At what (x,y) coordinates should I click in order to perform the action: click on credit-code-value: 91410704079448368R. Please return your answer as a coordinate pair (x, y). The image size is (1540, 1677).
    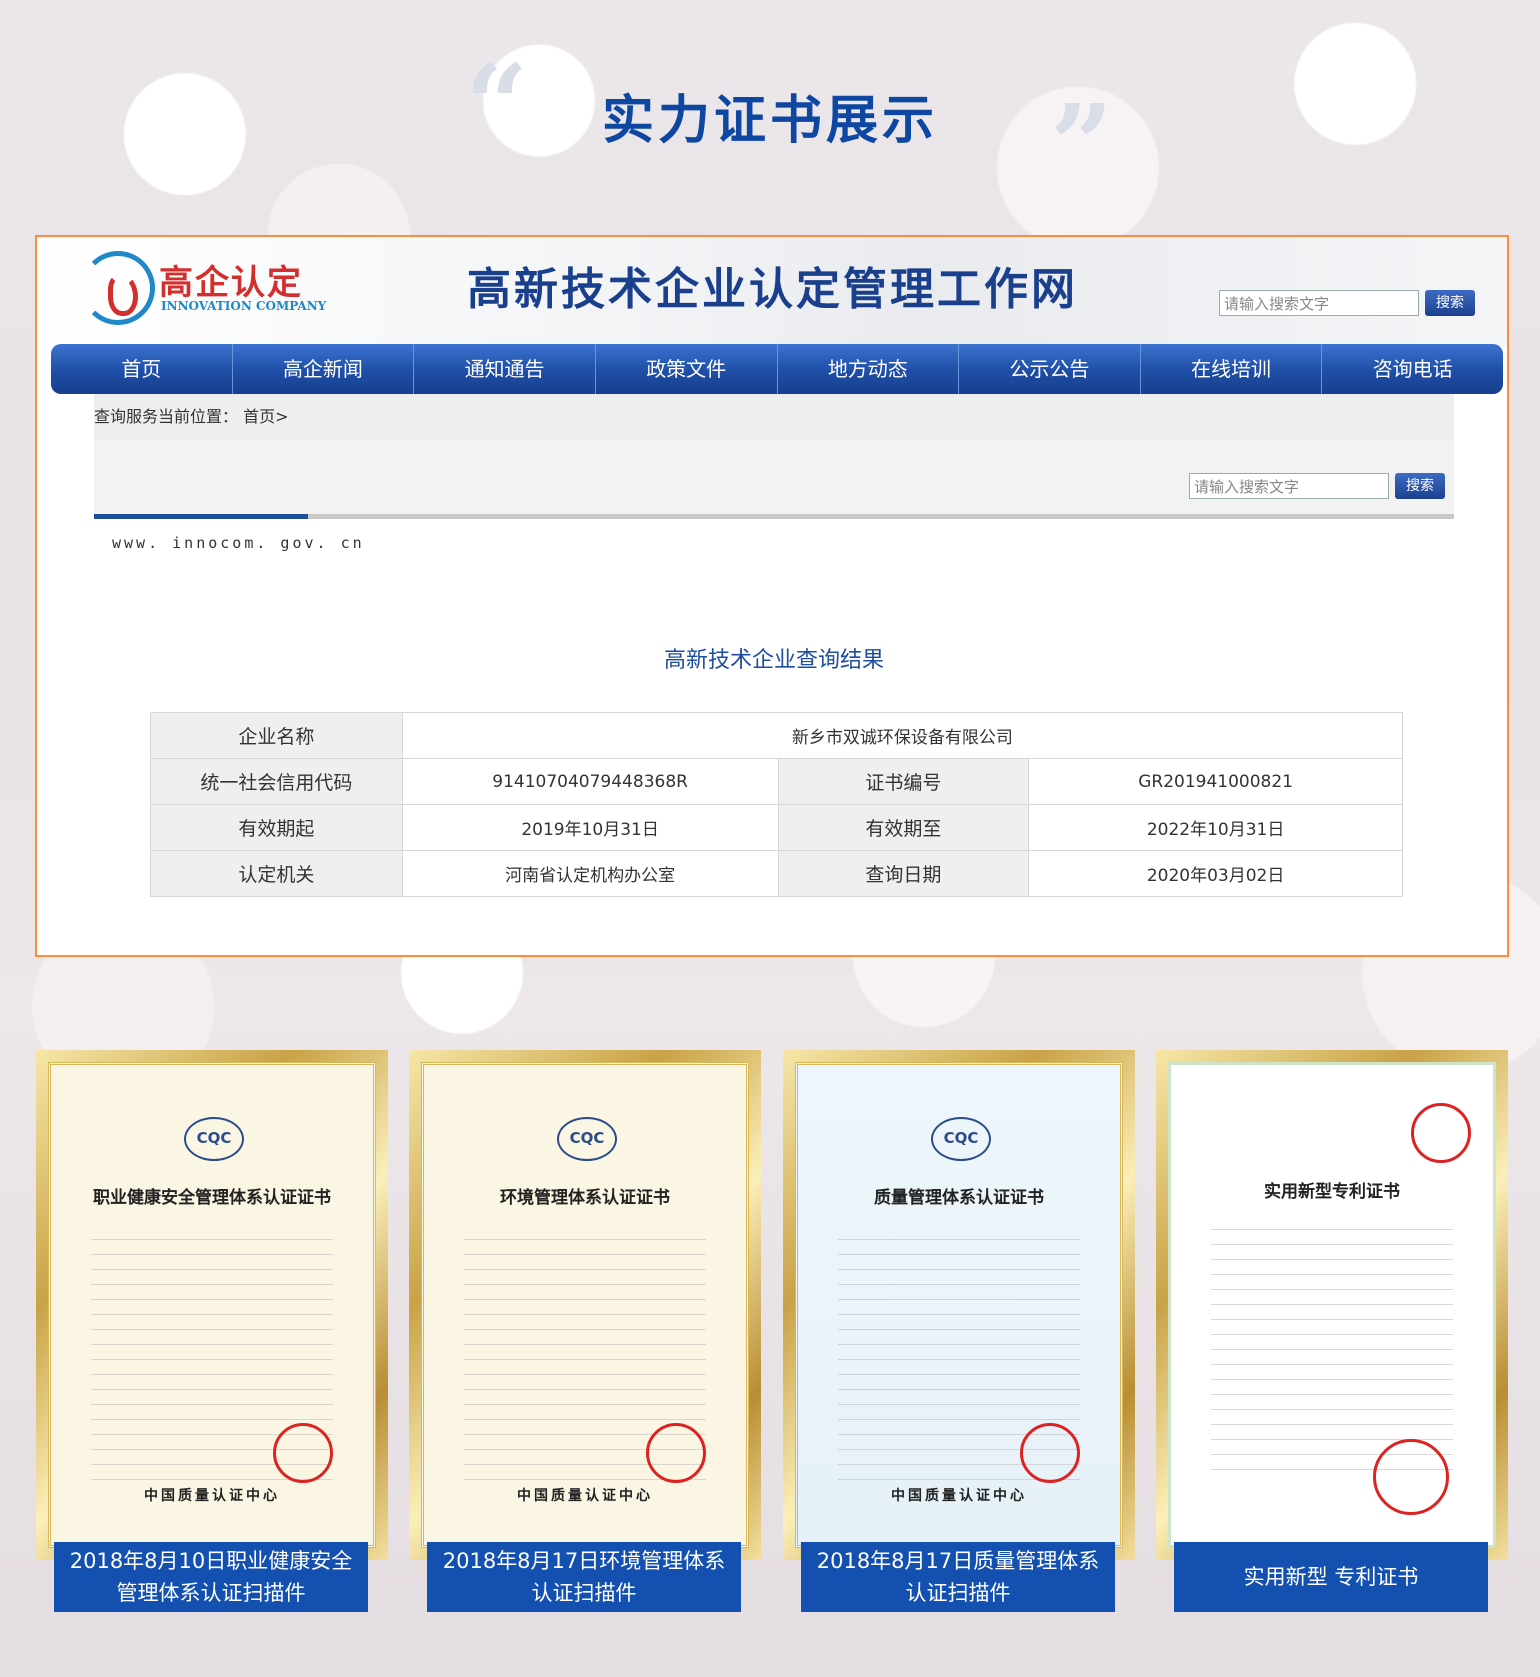
    Looking at the image, I should click on (590, 781).